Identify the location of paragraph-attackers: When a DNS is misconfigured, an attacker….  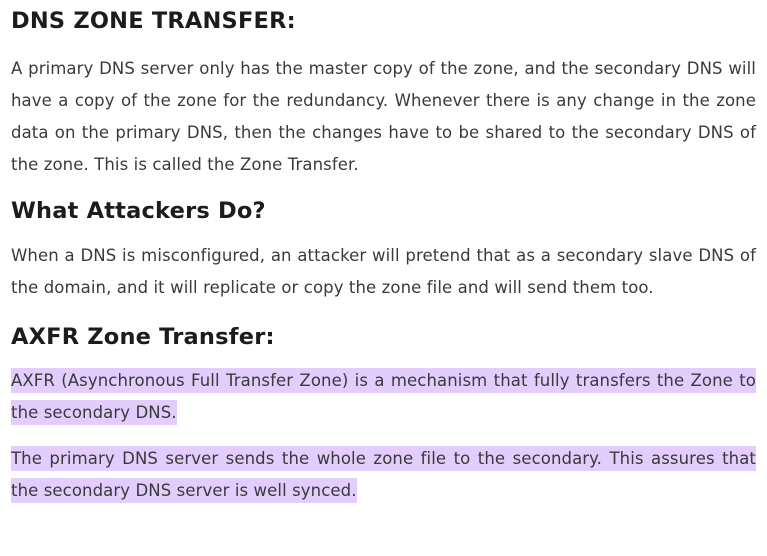
(383, 271).